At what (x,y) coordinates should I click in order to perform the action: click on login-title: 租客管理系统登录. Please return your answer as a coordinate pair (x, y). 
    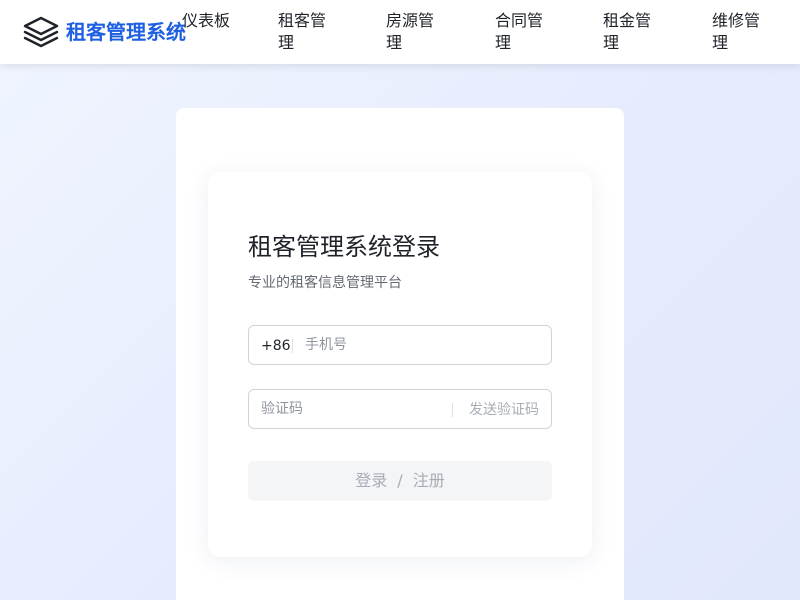
    Looking at the image, I should click on (344, 247).